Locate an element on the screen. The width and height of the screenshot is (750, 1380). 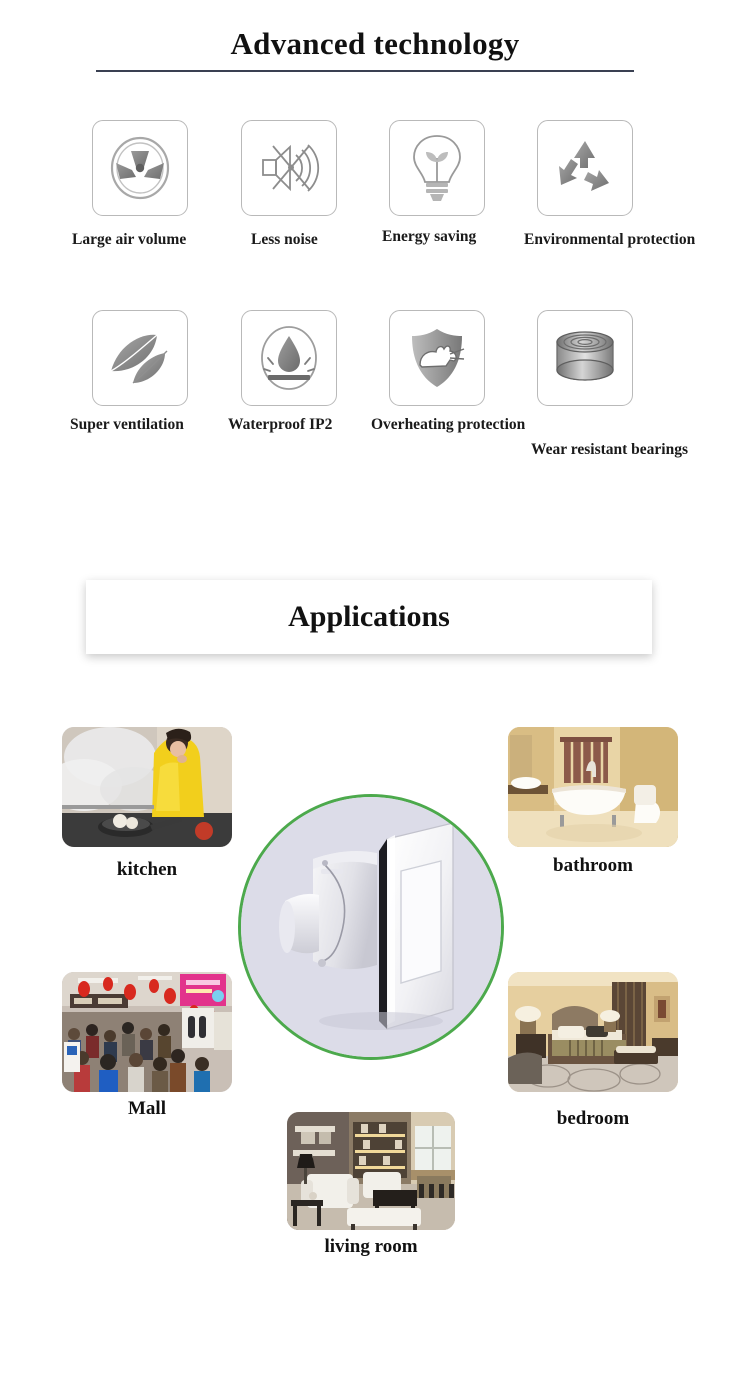
photo-living-room is located at coordinates (371, 1171).